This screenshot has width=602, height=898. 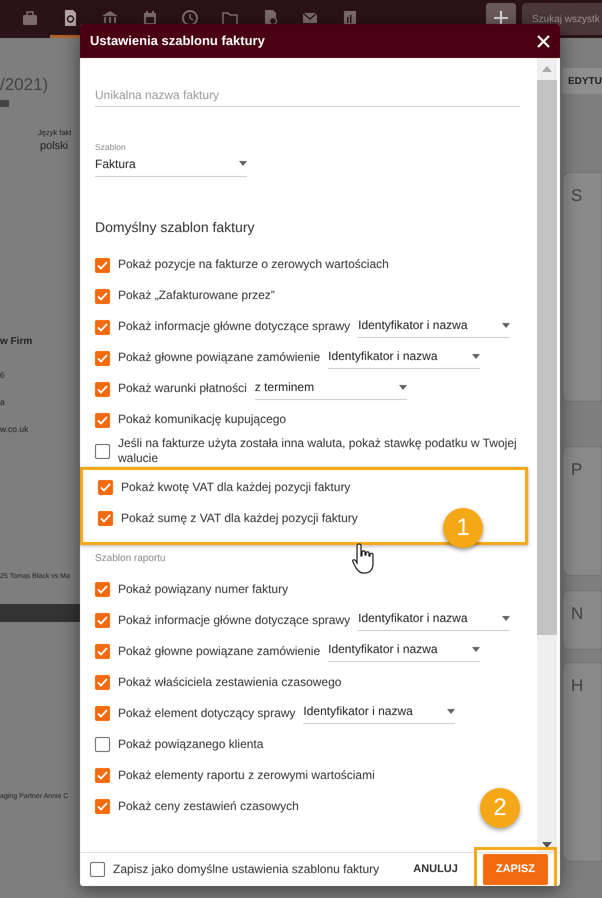 I want to click on option-label: Pokaż element dotyczący sprawy, so click(x=207, y=714).